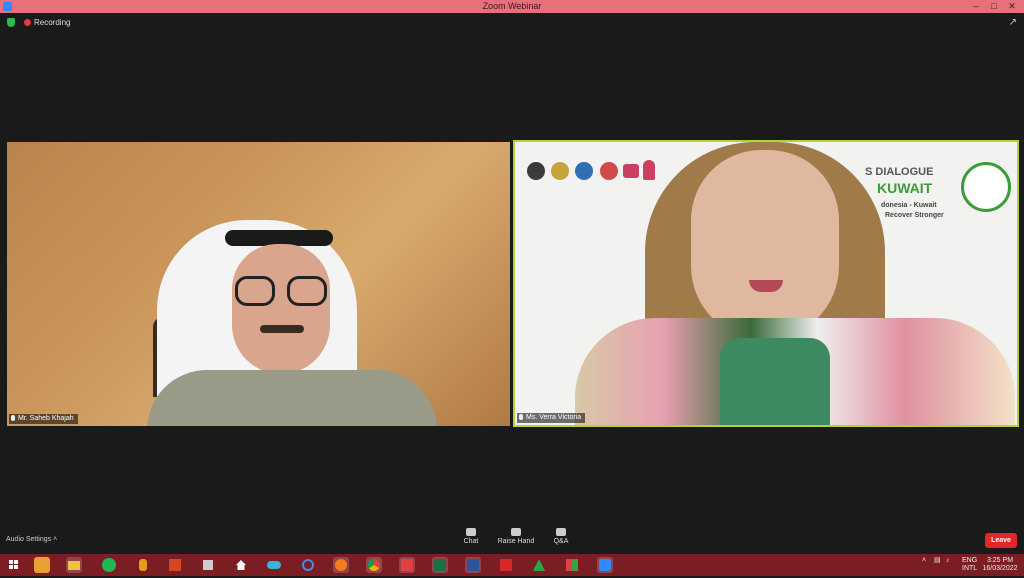 The height and width of the screenshot is (578, 1024). I want to click on recording-label: Recording, so click(52, 22).